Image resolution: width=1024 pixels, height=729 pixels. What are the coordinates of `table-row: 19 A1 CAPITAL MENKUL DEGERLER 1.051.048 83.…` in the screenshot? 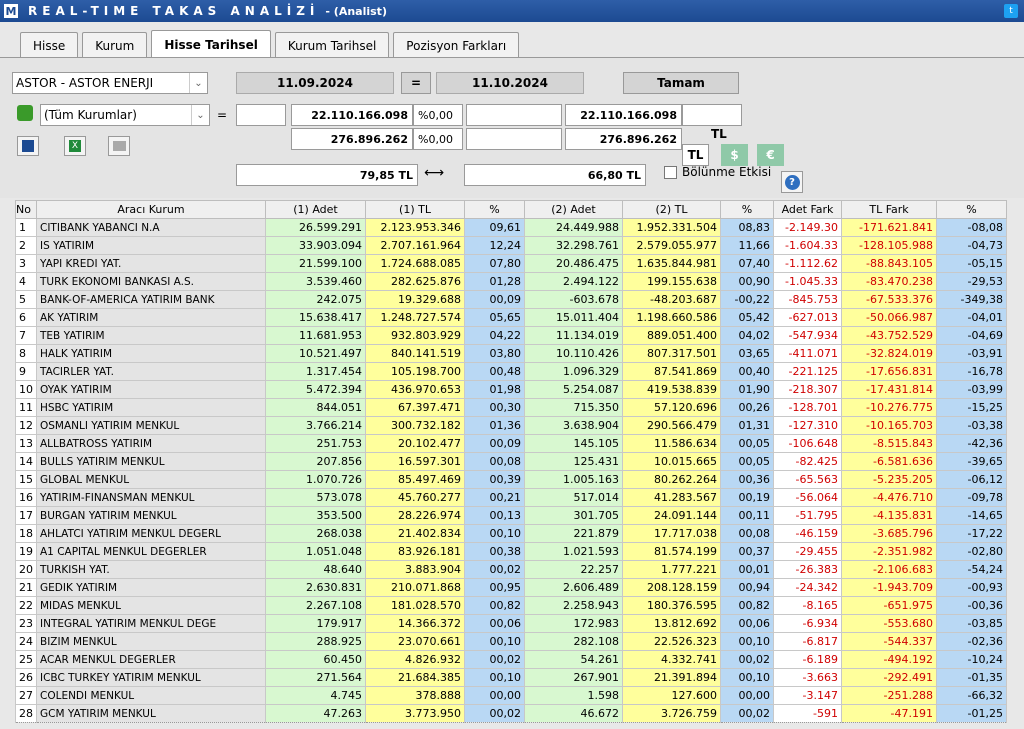 It's located at (511, 551).